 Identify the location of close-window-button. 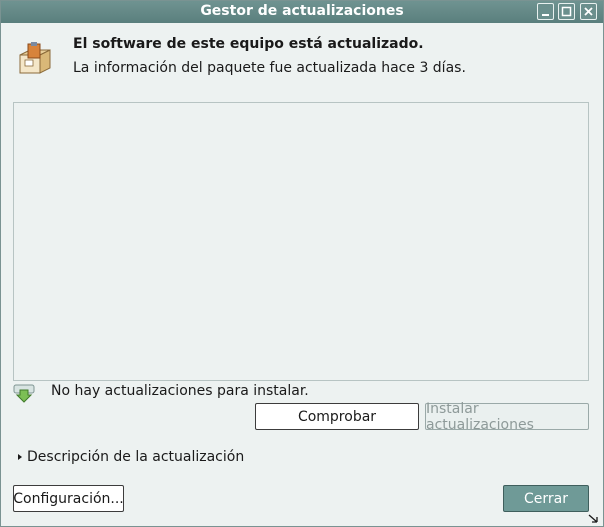
(588, 11).